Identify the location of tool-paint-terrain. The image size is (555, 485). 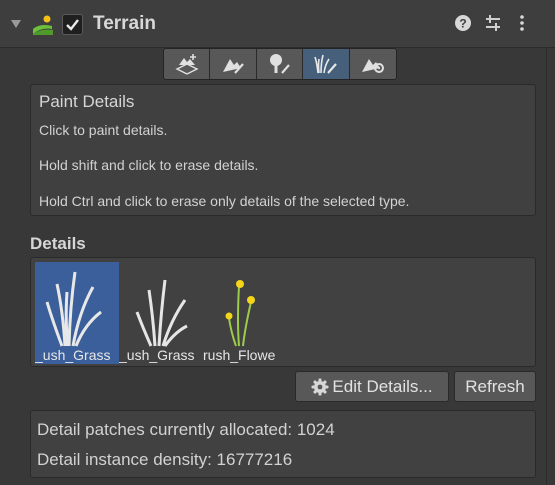
(233, 64).